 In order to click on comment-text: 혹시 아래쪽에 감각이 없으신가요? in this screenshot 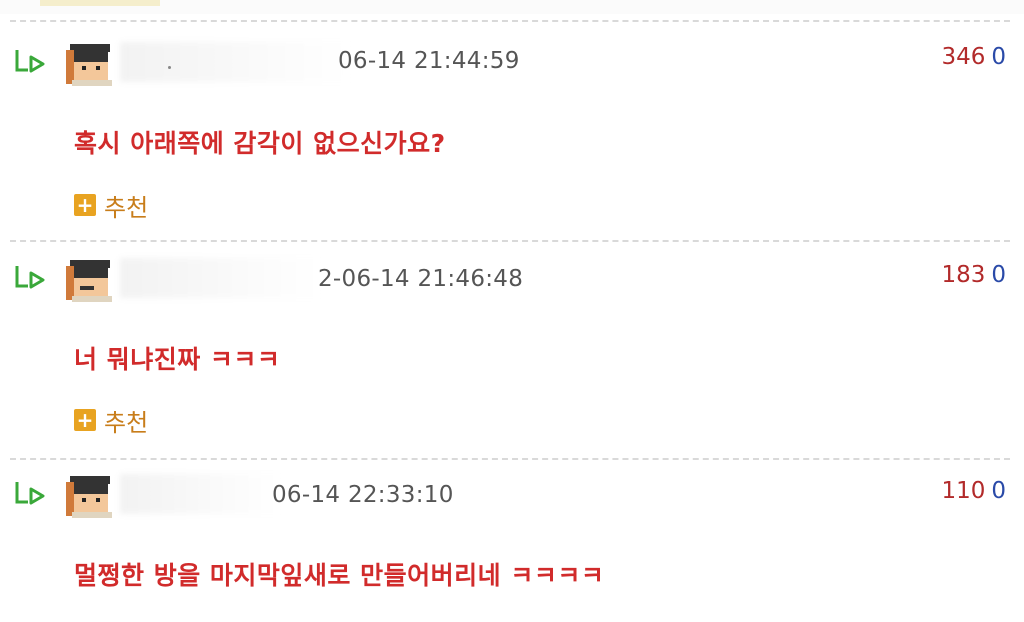, I will do `click(260, 143)`.